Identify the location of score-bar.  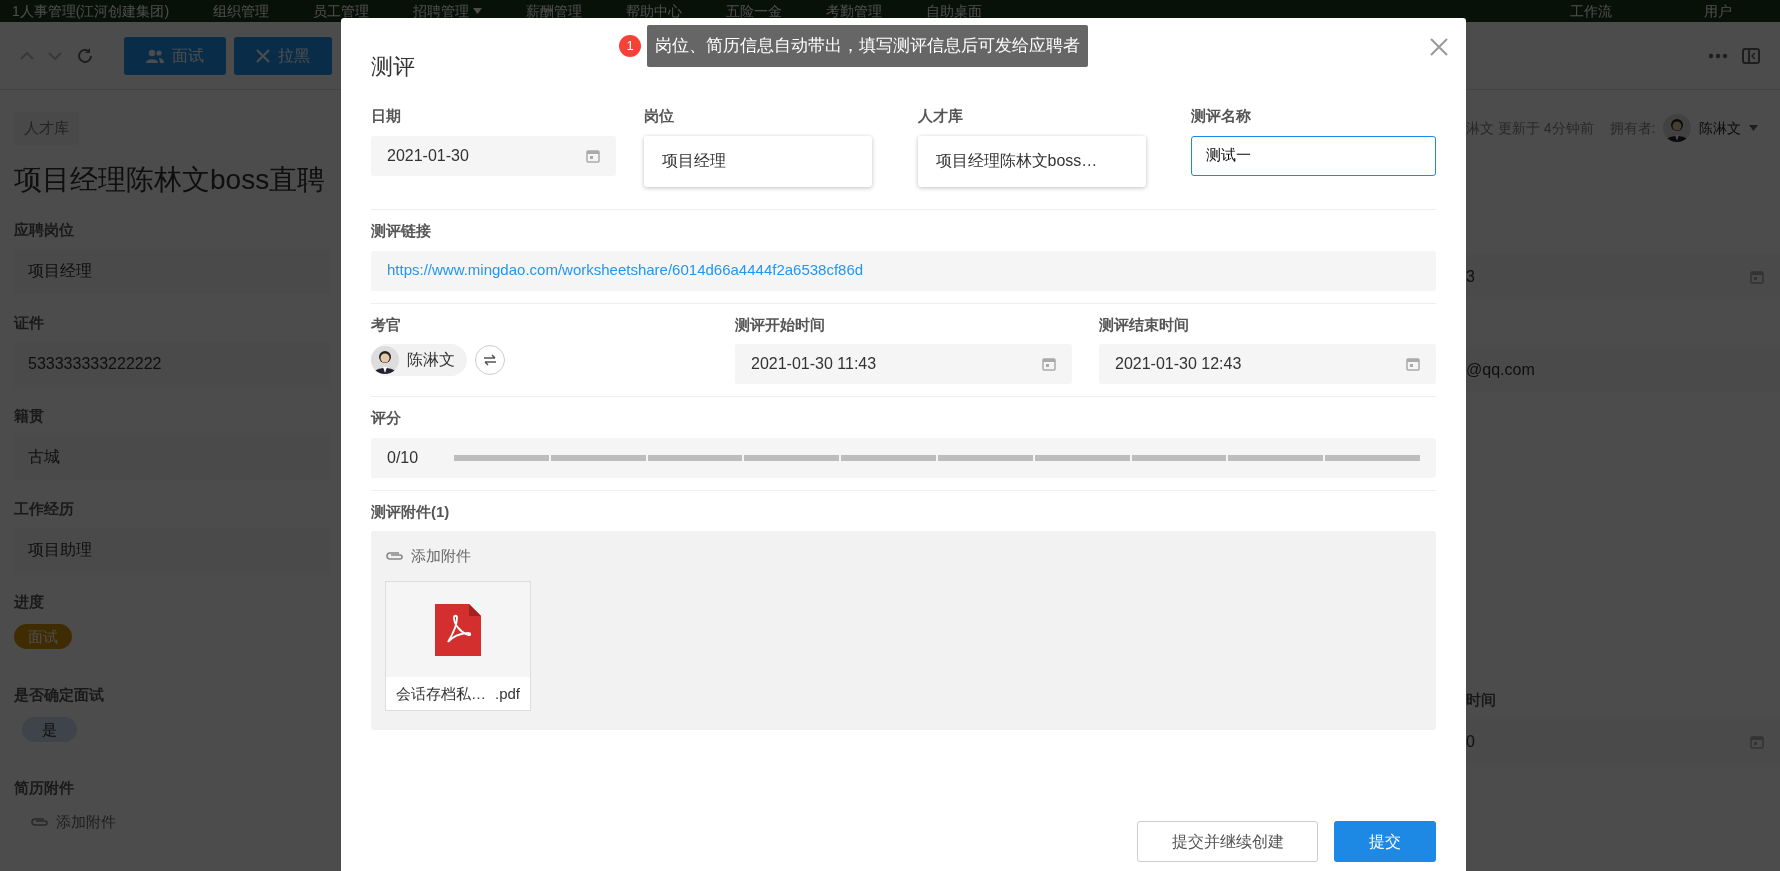
(937, 457).